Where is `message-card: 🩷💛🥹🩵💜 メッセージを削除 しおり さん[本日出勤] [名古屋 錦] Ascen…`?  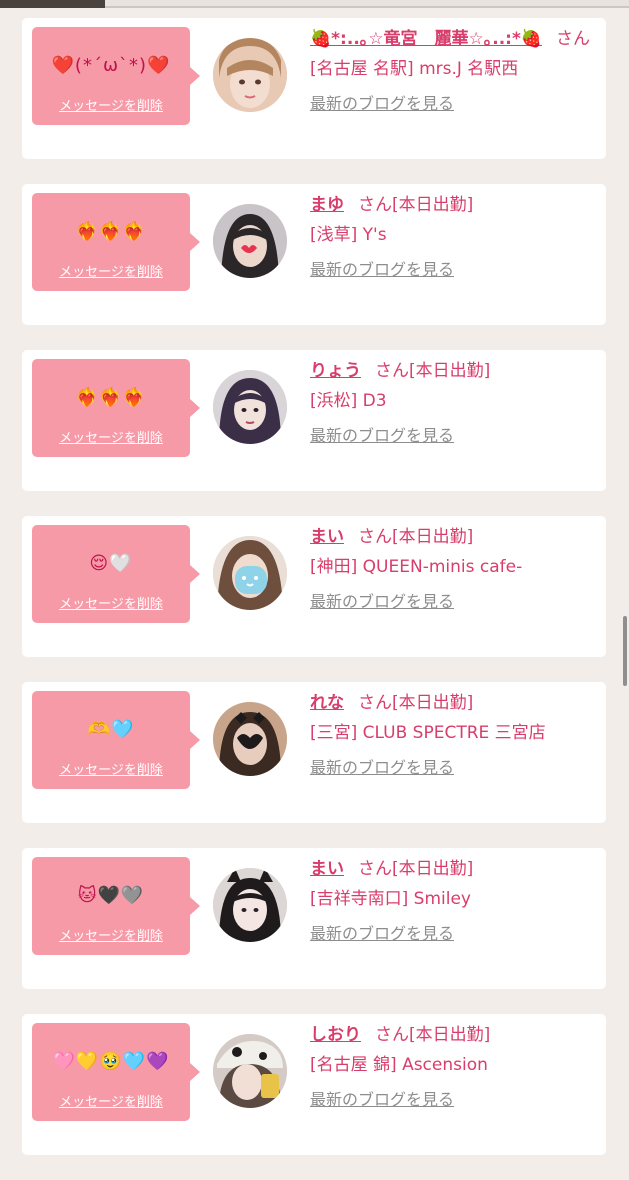 message-card: 🩷💛🥹🩵💜 メッセージを削除 しおり さん[本日出勤] [名古屋 錦] Ascen… is located at coordinates (314, 1084).